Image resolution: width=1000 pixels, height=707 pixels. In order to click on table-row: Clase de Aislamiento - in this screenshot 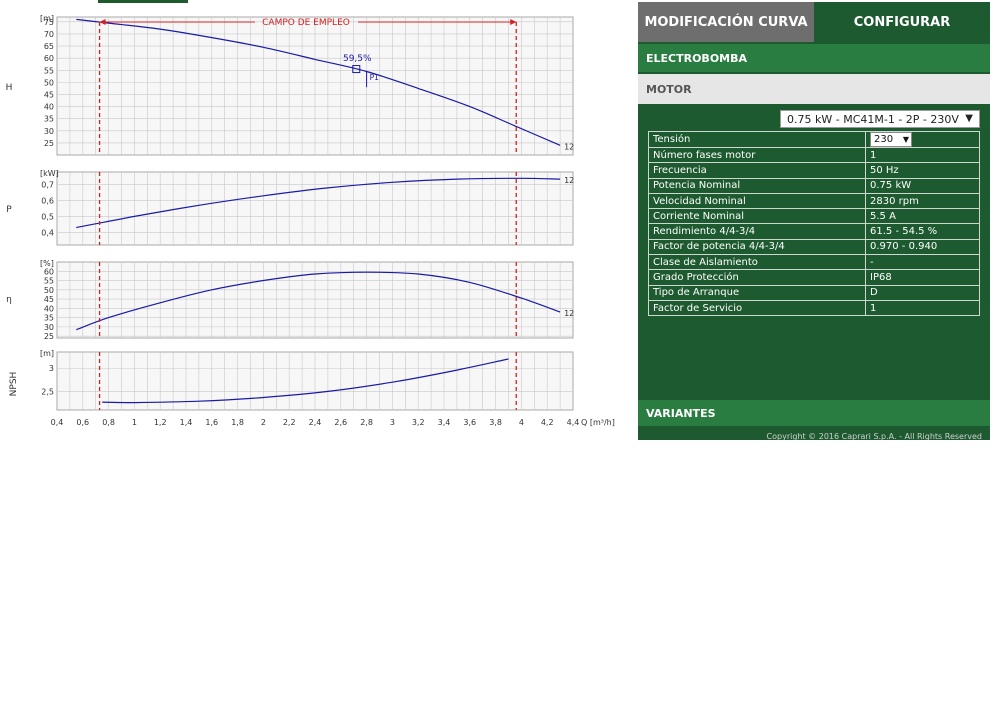, I will do `click(814, 262)`.